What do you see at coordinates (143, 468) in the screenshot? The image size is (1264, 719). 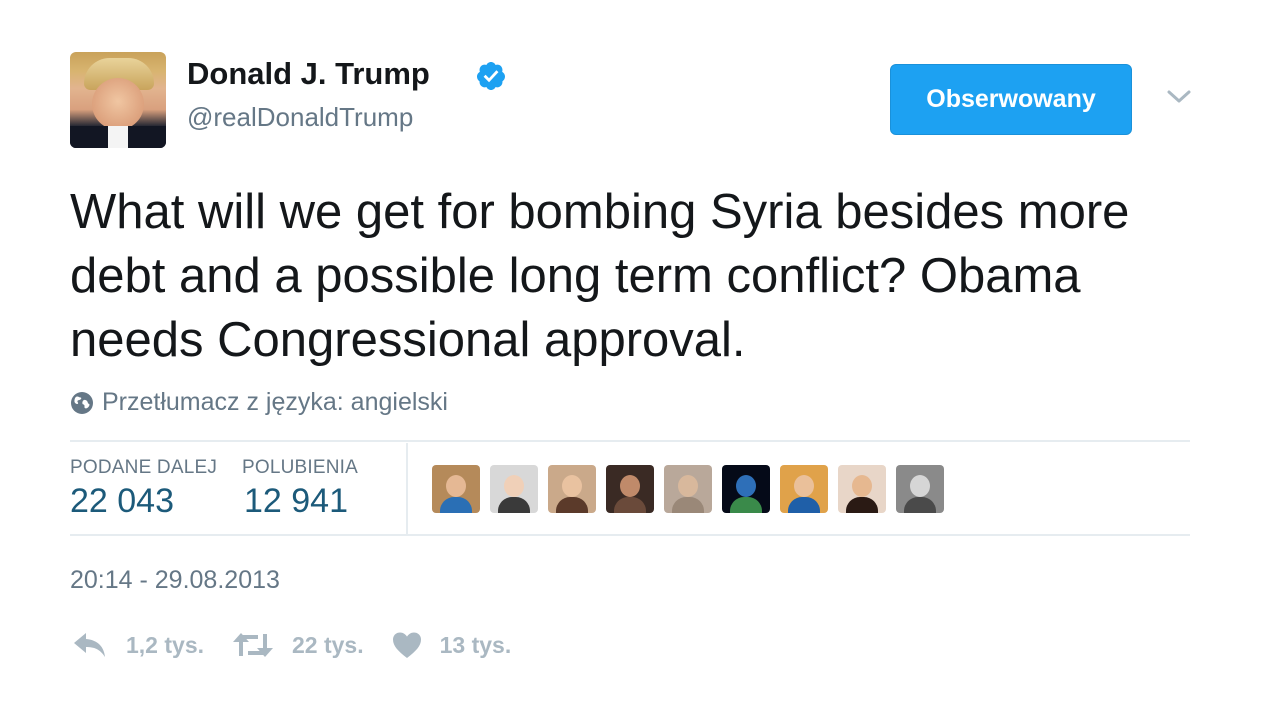 I see `retweets-label: PODANE DALEJ` at bounding box center [143, 468].